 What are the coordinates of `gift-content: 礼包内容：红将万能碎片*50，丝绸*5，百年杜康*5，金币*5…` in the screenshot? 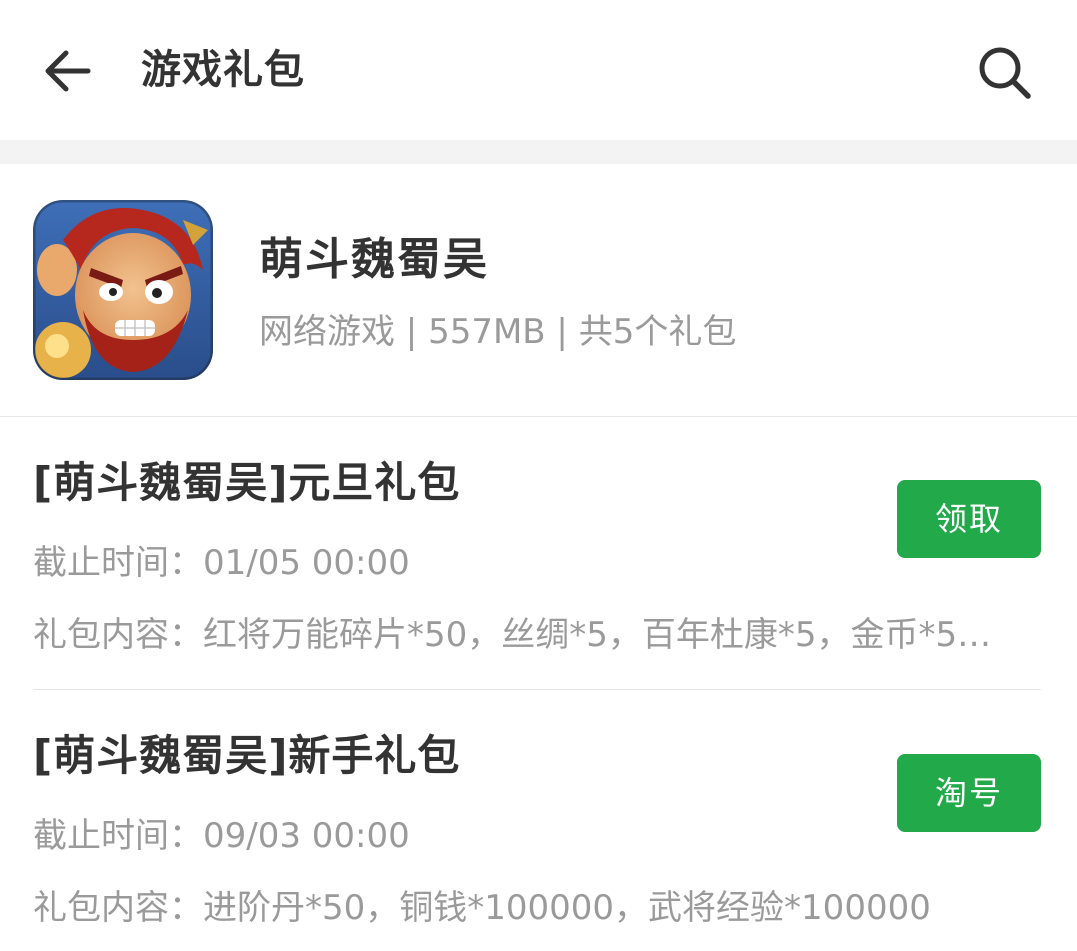 It's located at (512, 635).